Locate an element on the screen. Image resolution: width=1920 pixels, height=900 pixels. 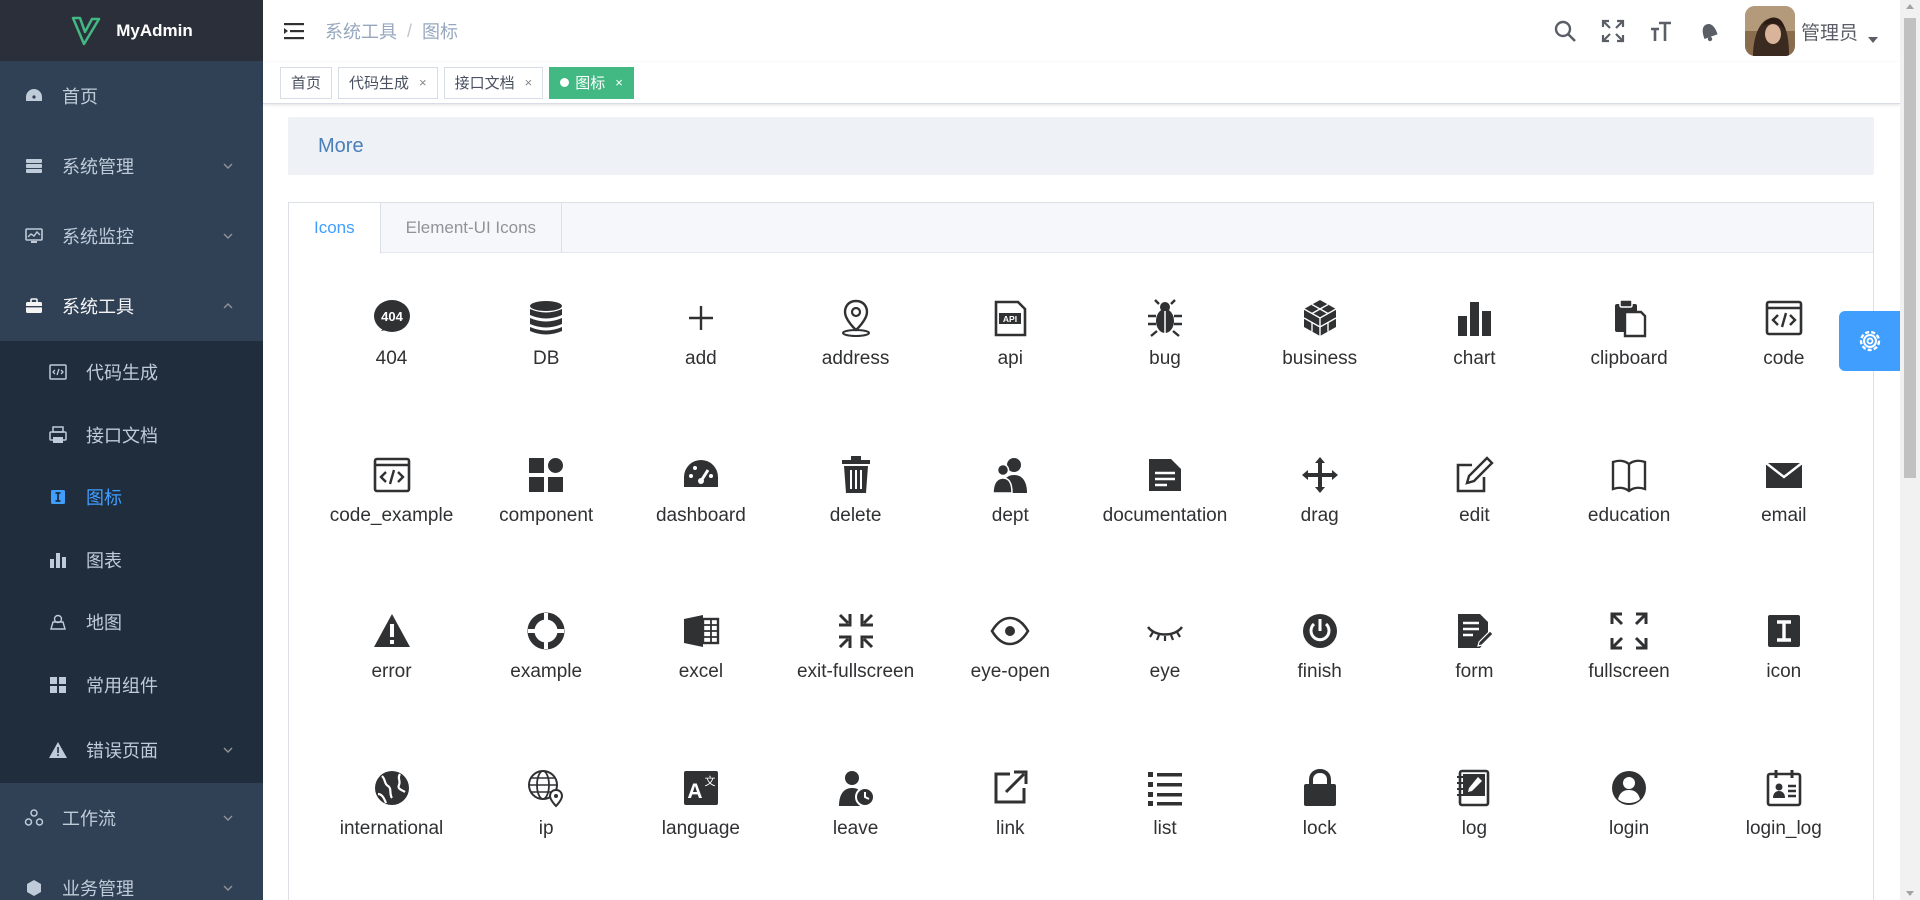
sidebar-item-apidoc: 接口文档 is located at coordinates (131, 435).